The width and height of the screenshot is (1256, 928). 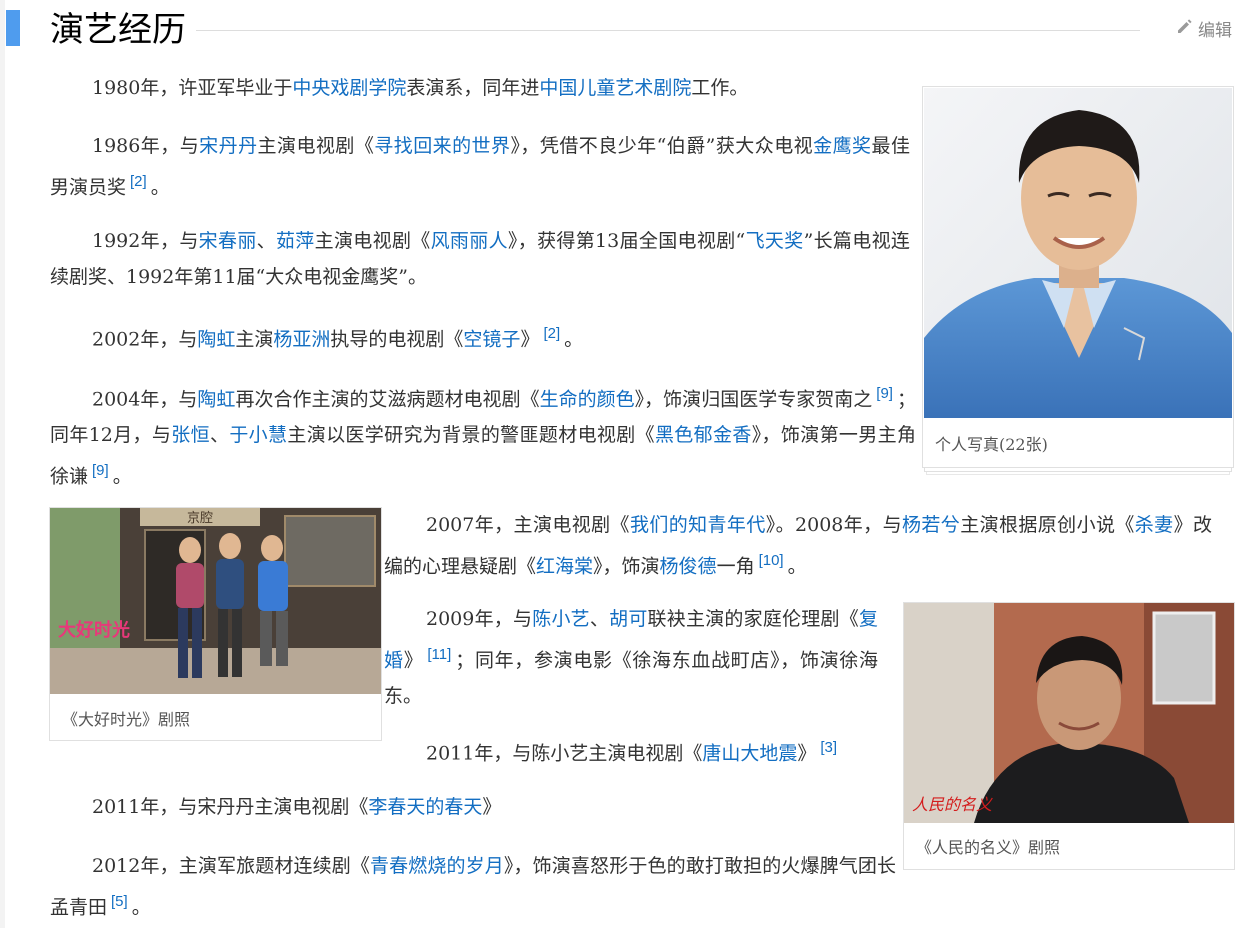 What do you see at coordinates (442, 146) in the screenshot?
I see `link-xunzhao: 寻找回来的世界` at bounding box center [442, 146].